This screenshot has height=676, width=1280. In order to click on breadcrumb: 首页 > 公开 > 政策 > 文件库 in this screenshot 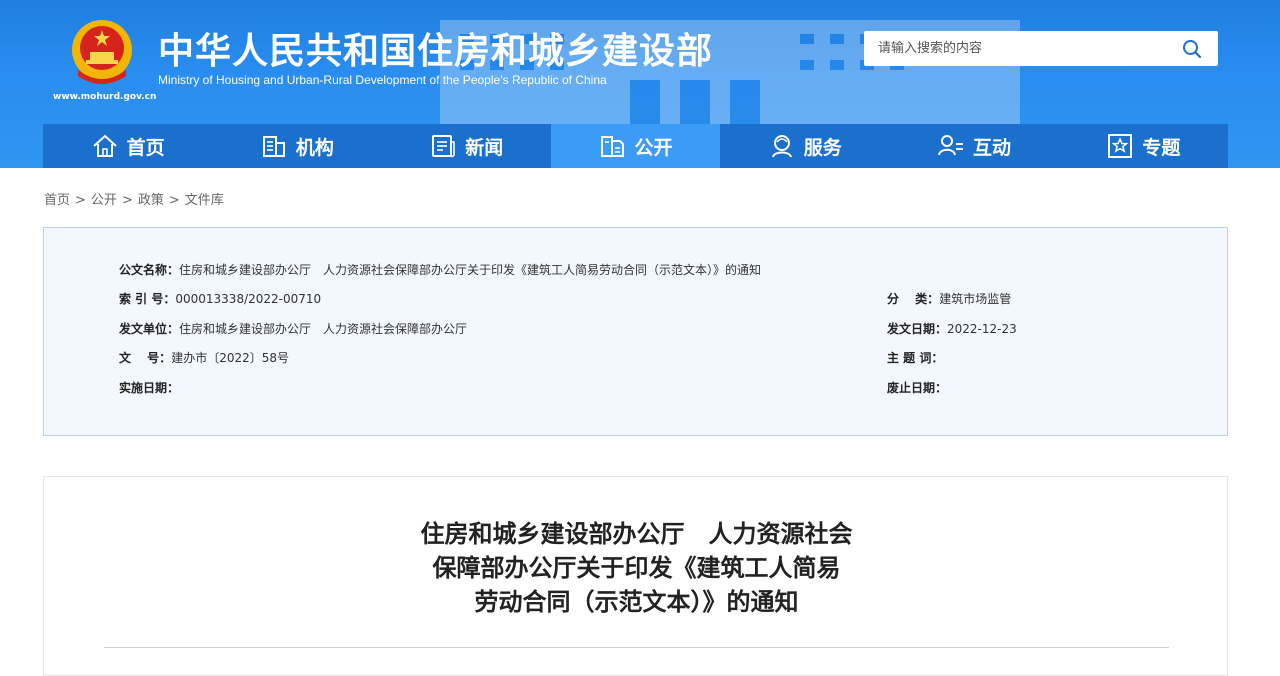, I will do `click(134, 198)`.